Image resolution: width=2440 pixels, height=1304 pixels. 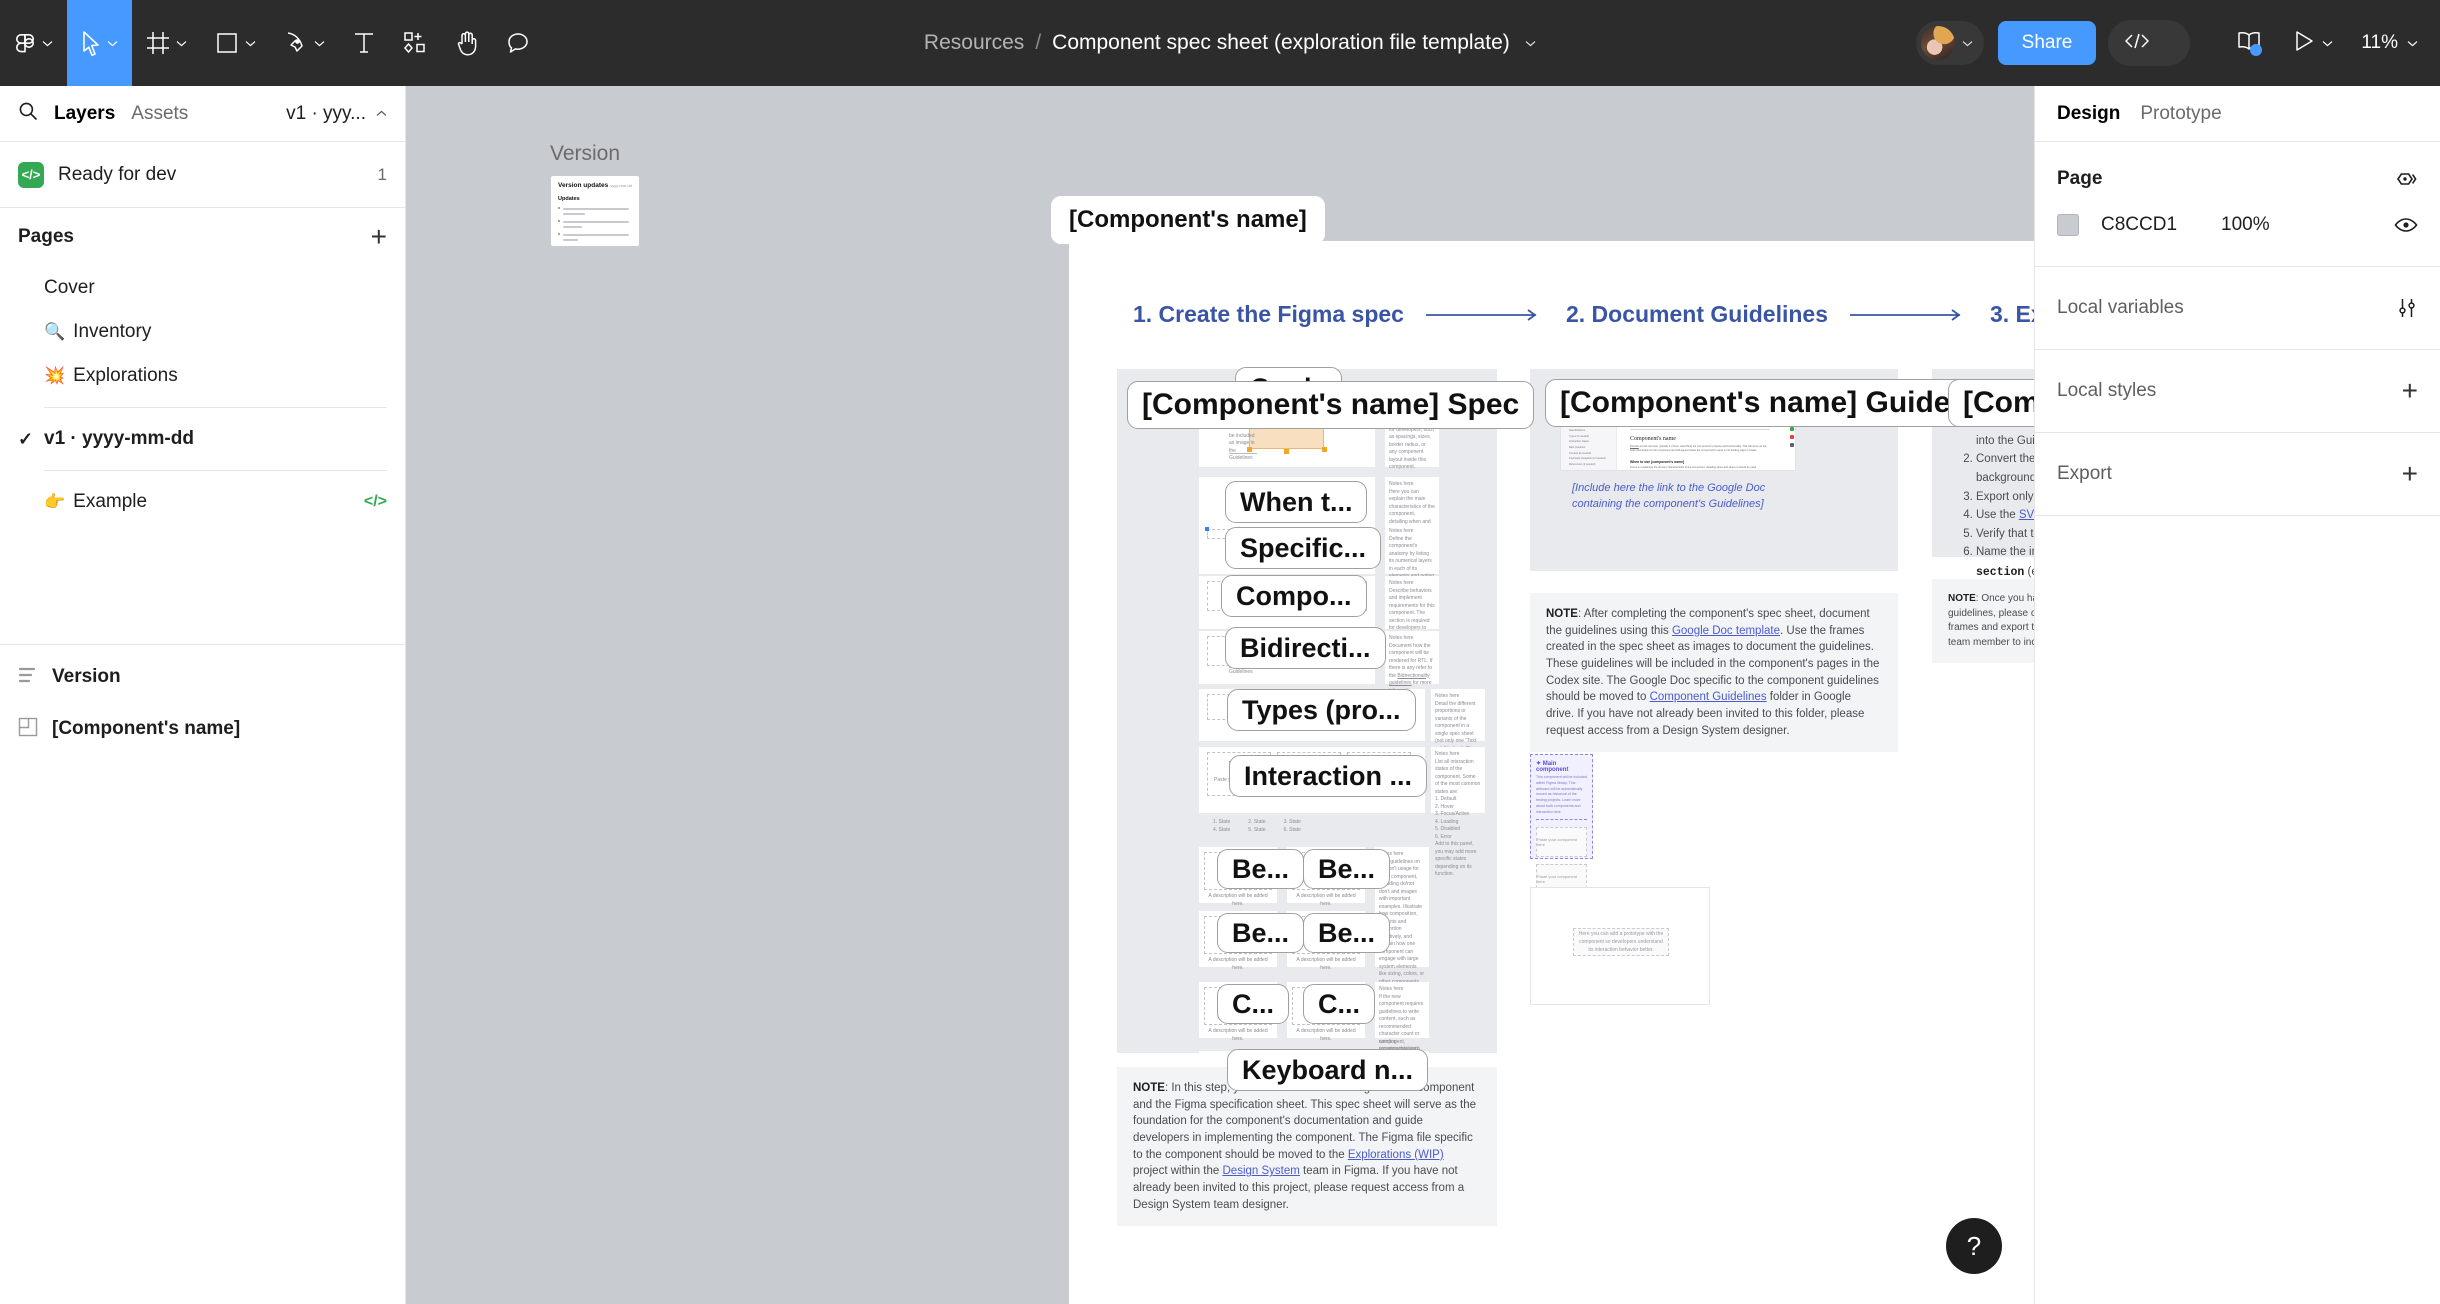 What do you see at coordinates (202, 288) in the screenshot?
I see `page-item-cover: Cover` at bounding box center [202, 288].